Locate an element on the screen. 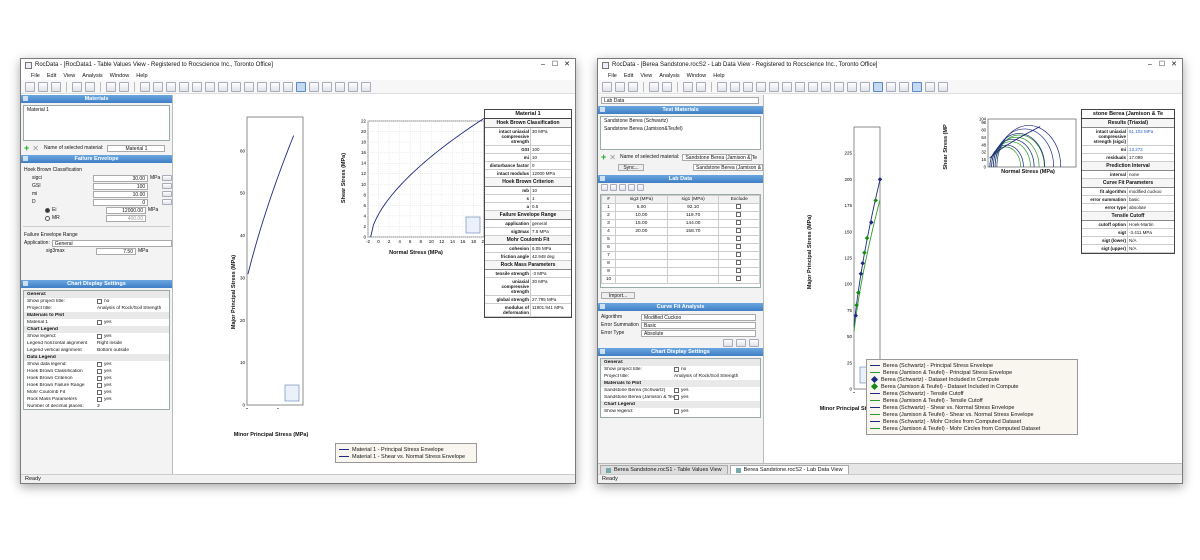  new-file-icon is located at coordinates (607, 86).